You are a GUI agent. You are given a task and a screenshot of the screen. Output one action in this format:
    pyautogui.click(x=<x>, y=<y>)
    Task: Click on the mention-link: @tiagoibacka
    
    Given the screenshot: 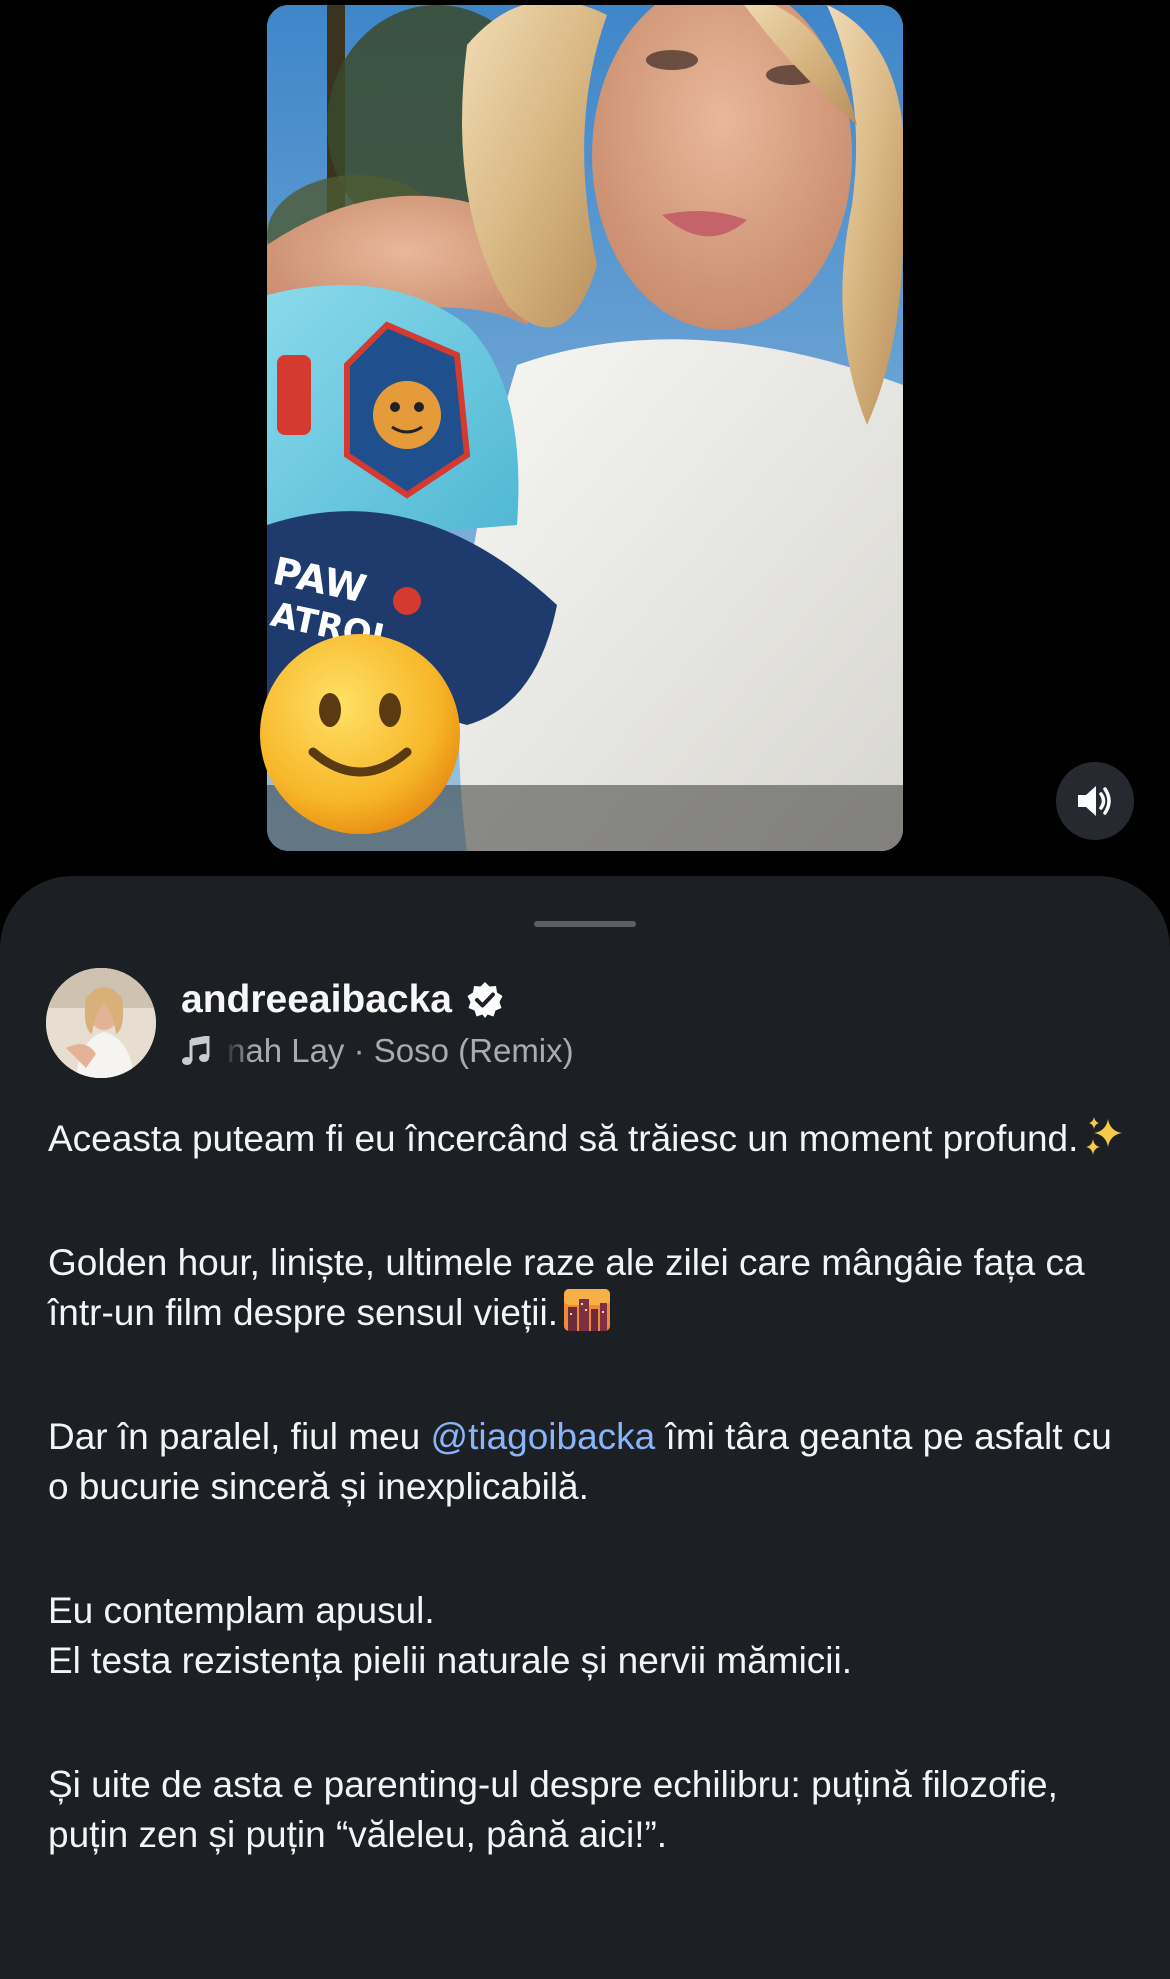 What is the action you would take?
    pyautogui.click(x=543, y=1436)
    